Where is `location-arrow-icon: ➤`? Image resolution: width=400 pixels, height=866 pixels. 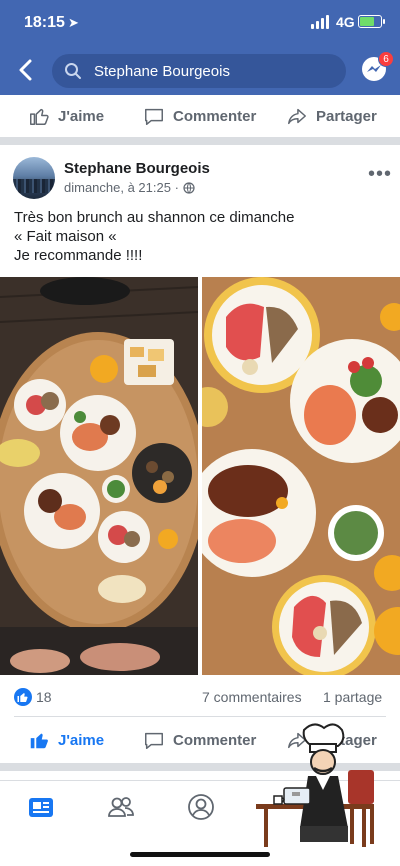 location-arrow-icon: ➤ is located at coordinates (73, 22).